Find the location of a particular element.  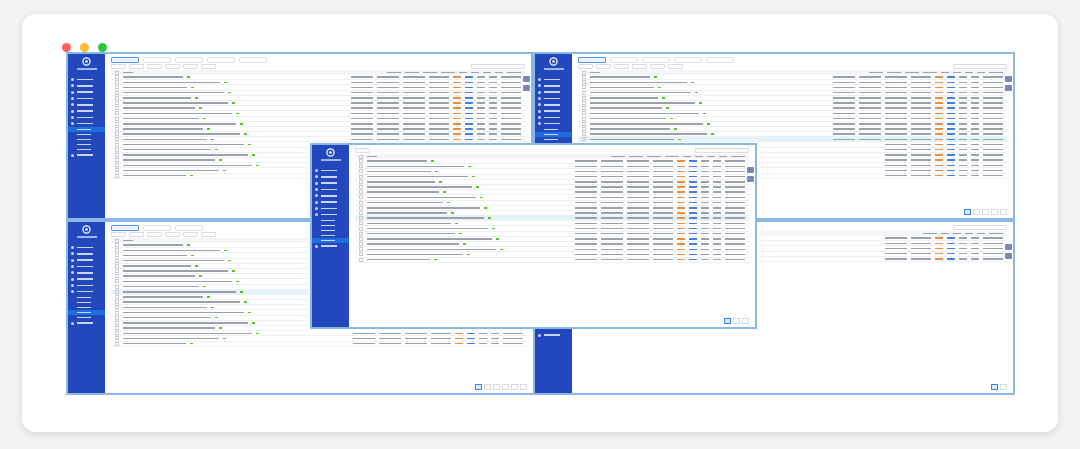

close-icon is located at coordinates (66, 47).